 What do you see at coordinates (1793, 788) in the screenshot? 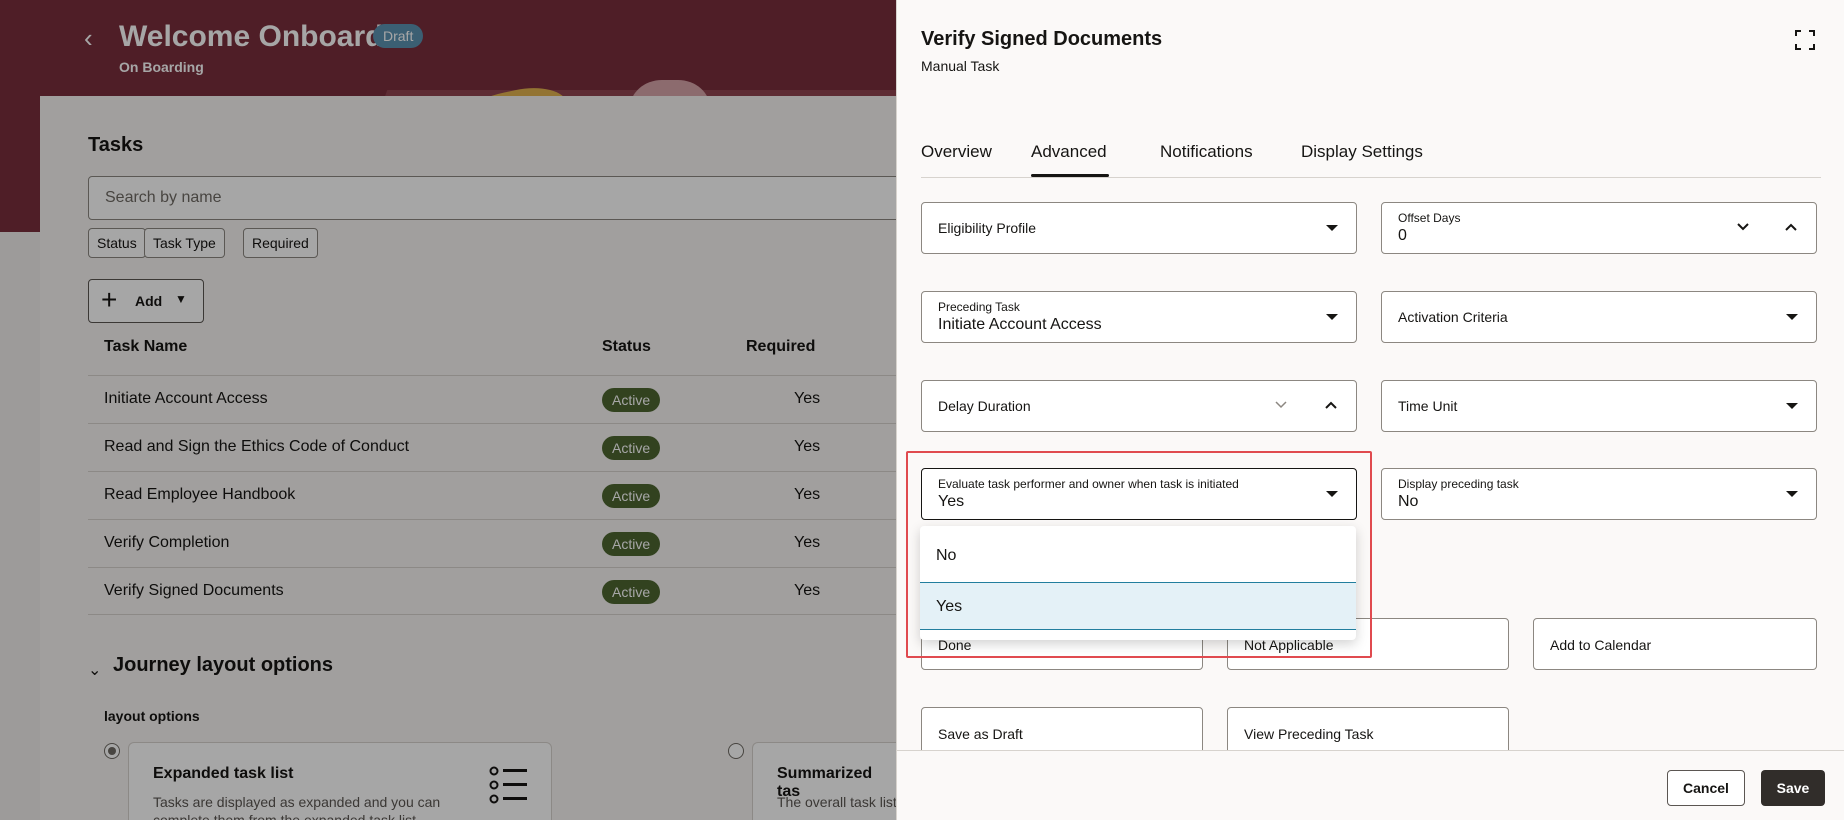
I see `save-button: Save` at bounding box center [1793, 788].